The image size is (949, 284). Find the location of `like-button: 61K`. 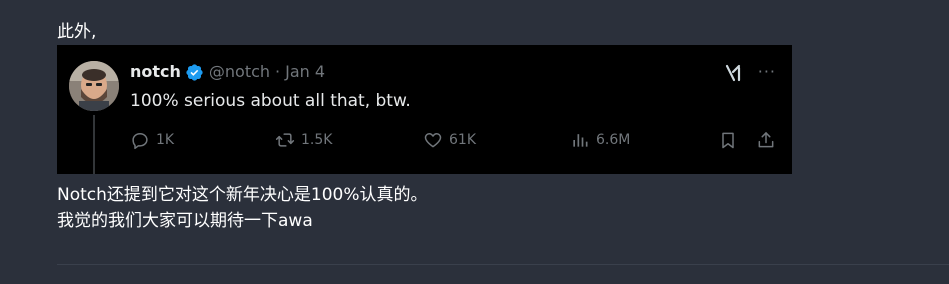

like-button: 61K is located at coordinates (449, 140).